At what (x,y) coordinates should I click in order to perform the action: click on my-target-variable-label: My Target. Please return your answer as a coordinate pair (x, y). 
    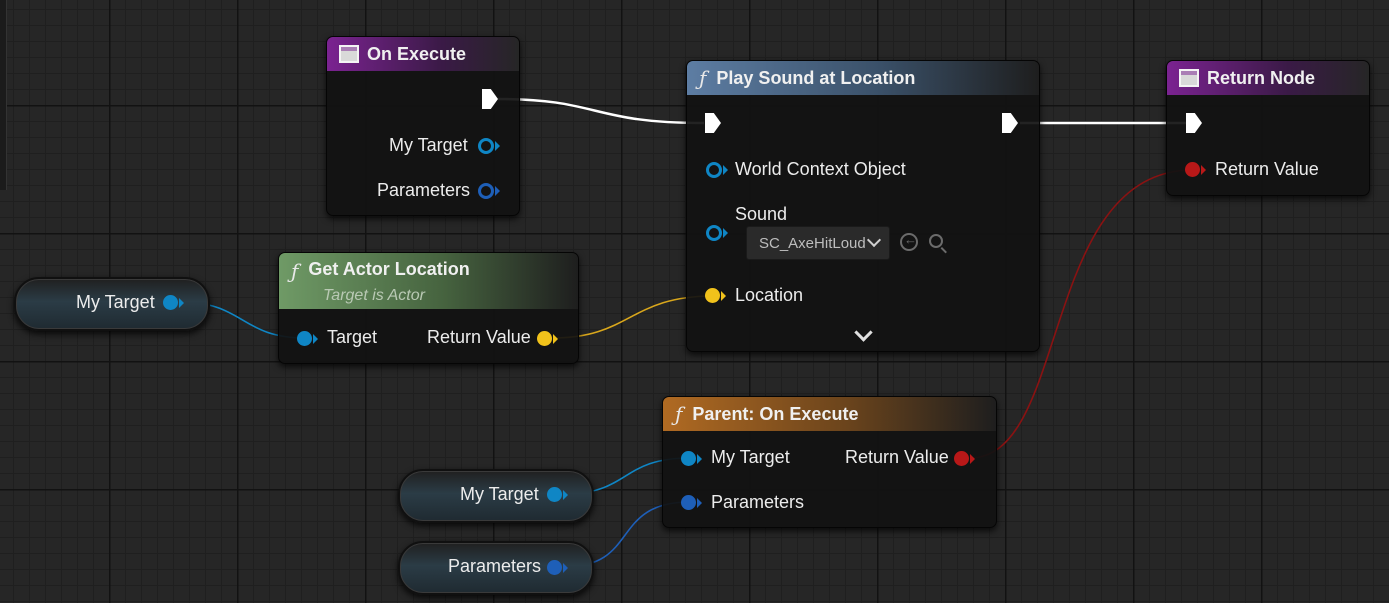
    Looking at the image, I should click on (115, 302).